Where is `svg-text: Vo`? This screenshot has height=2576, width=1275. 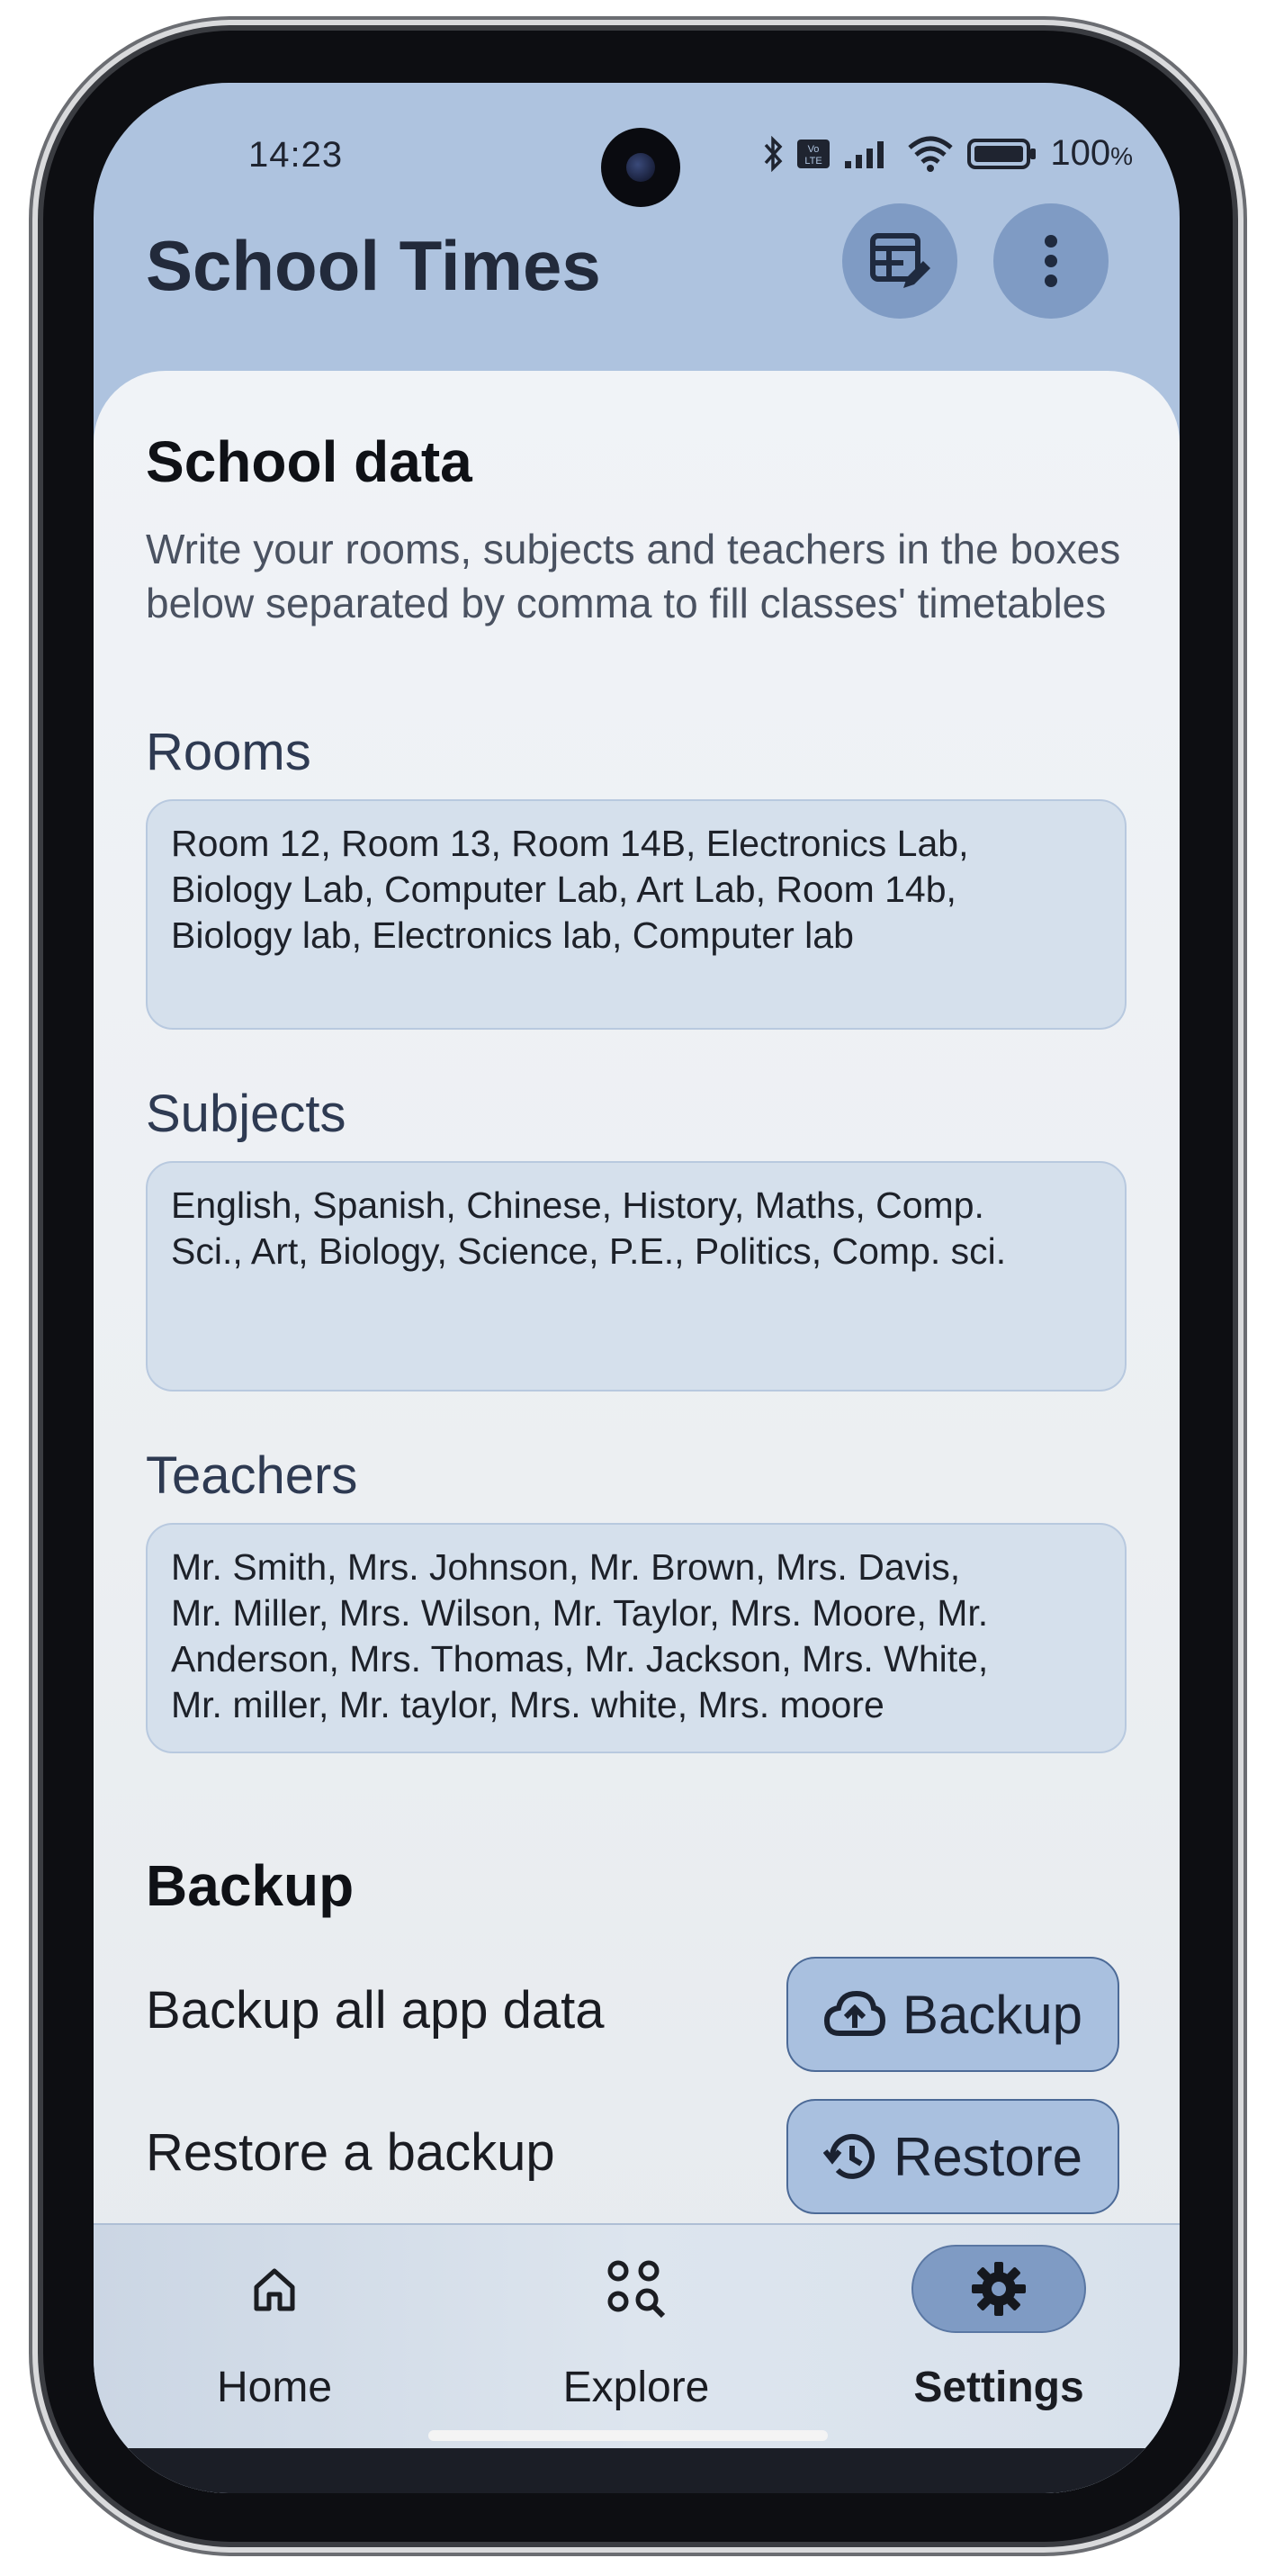 svg-text: Vo is located at coordinates (814, 149).